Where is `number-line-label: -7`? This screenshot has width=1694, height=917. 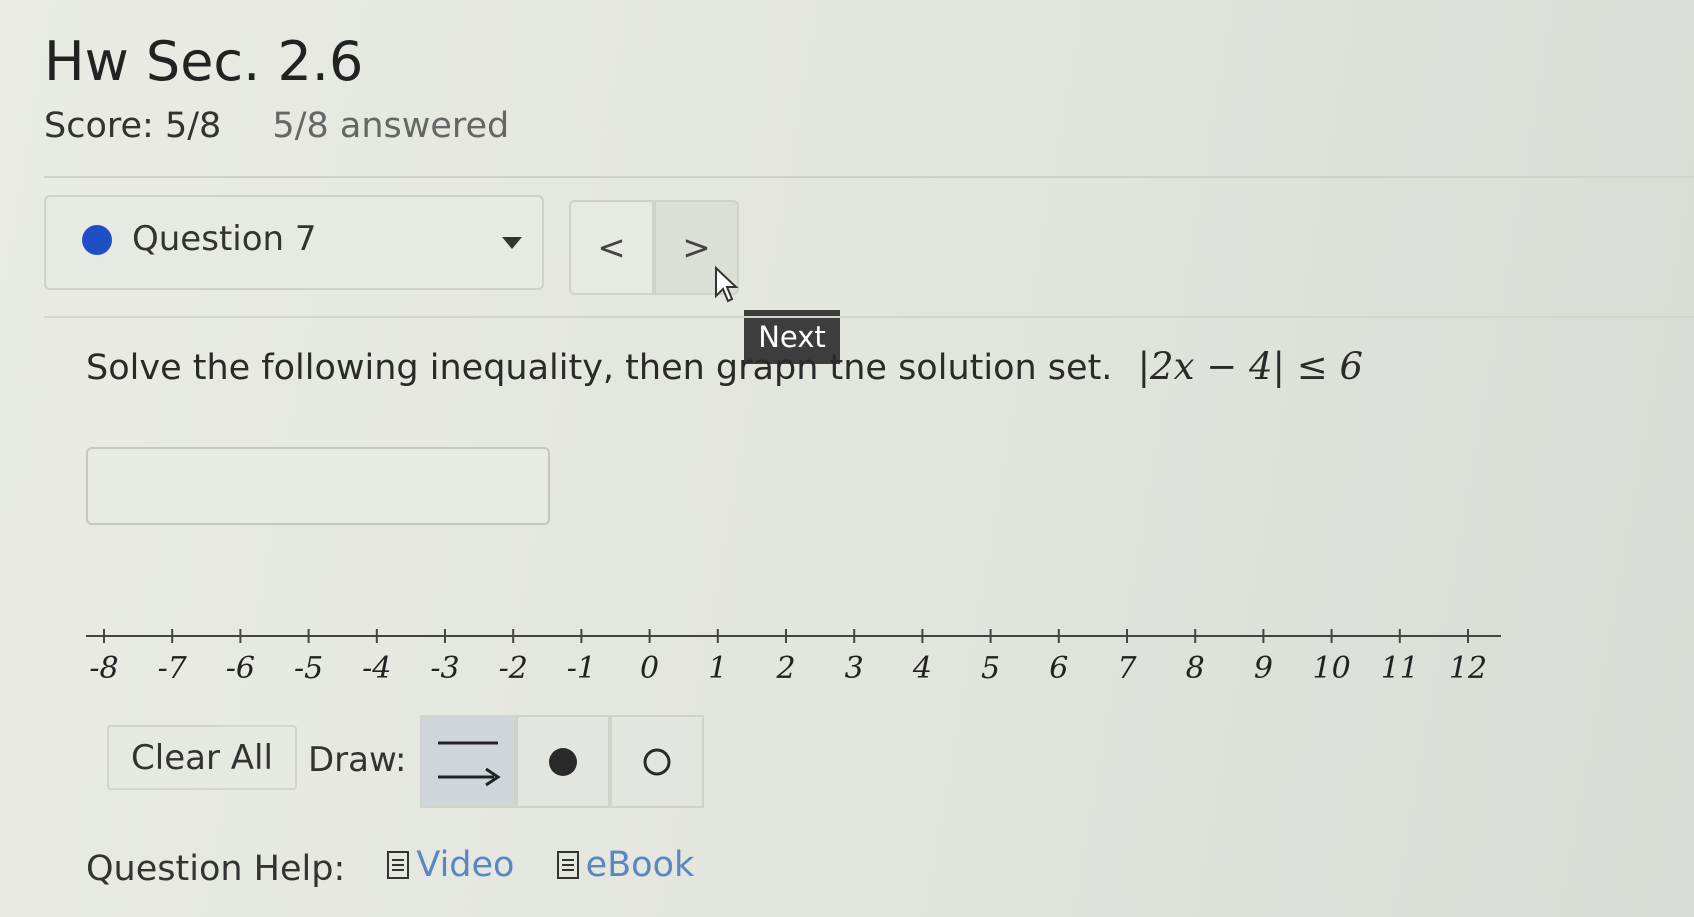 number-line-label: -7 is located at coordinates (173, 668).